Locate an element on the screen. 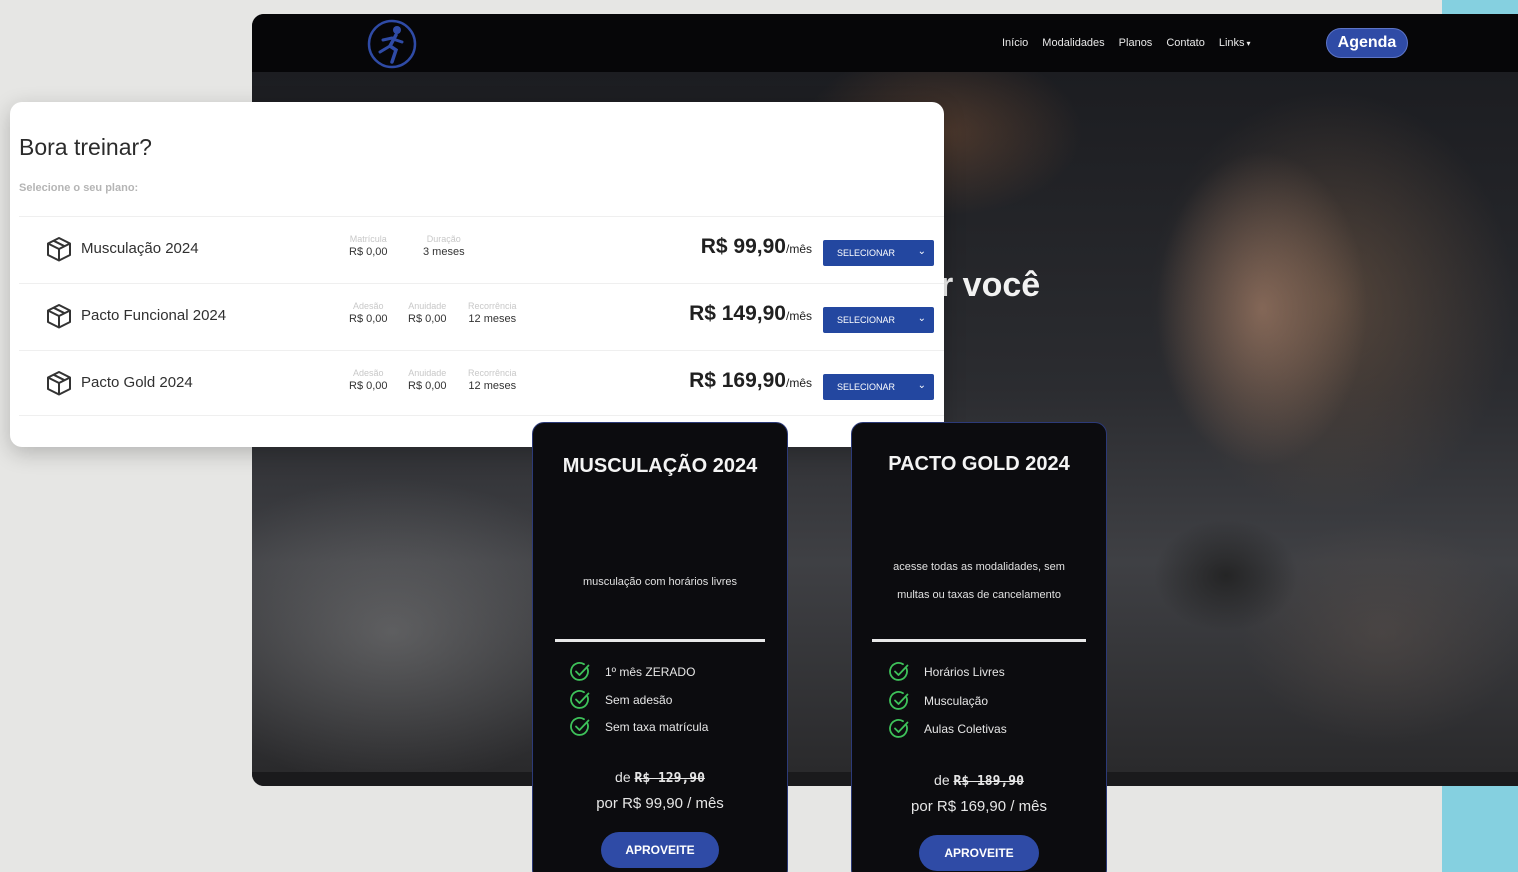 The width and height of the screenshot is (1518, 872). original-price: de R$ 189,90 is located at coordinates (979, 780).